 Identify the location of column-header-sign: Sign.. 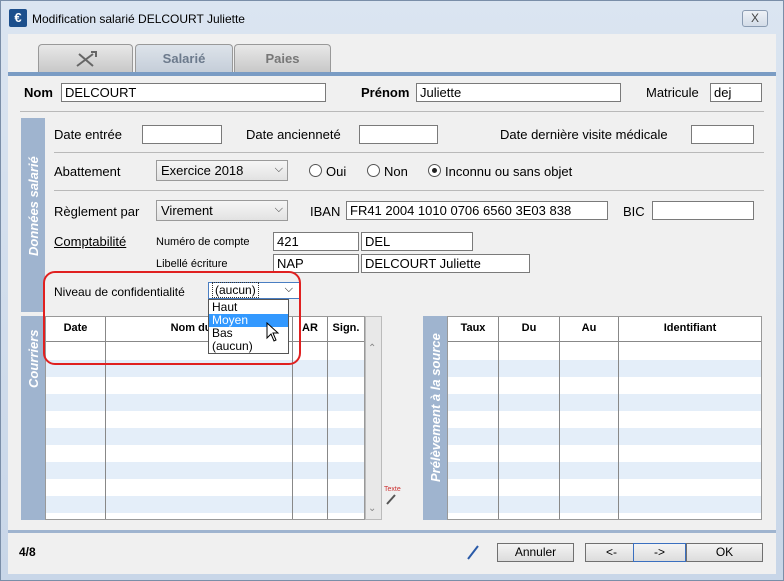
(346, 329).